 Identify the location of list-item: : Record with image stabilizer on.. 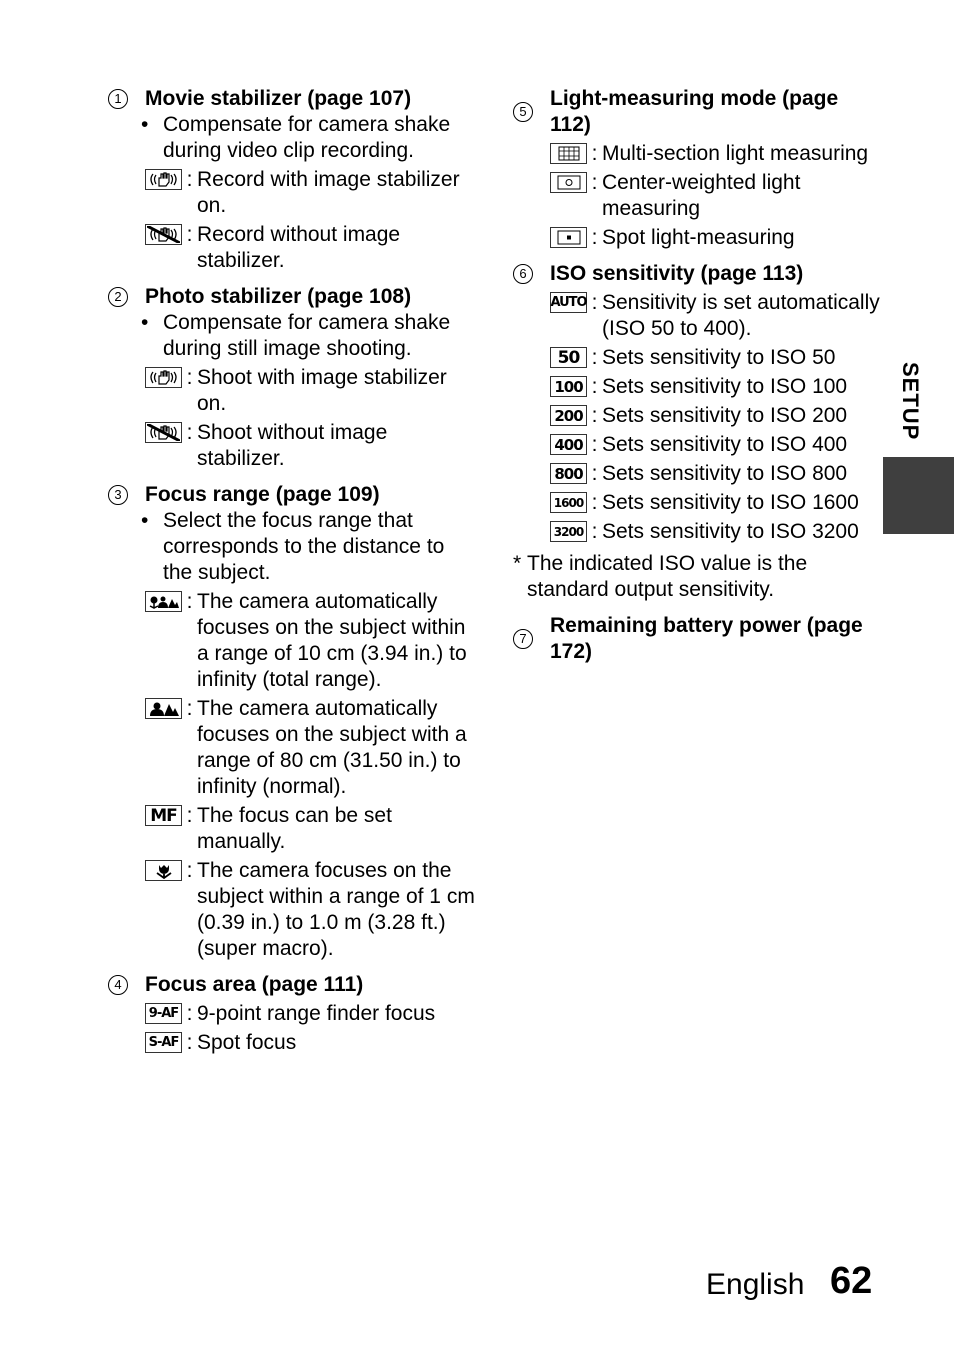
(311, 193).